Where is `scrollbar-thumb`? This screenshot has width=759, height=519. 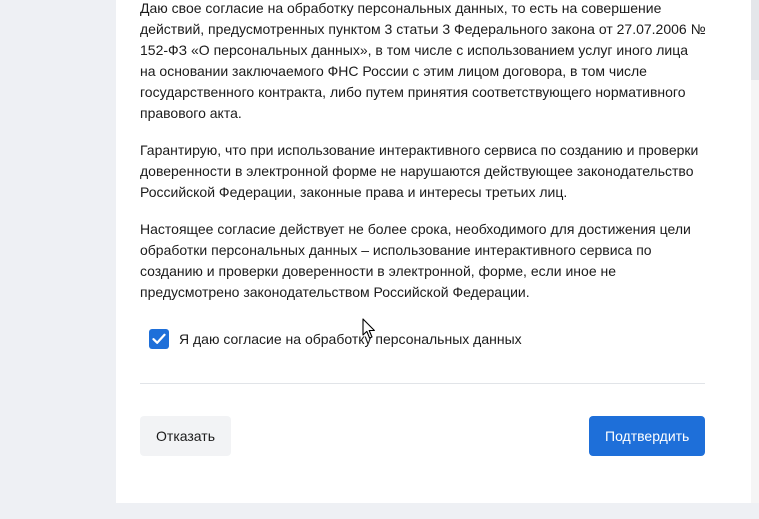 scrollbar-thumb is located at coordinates (755, 40).